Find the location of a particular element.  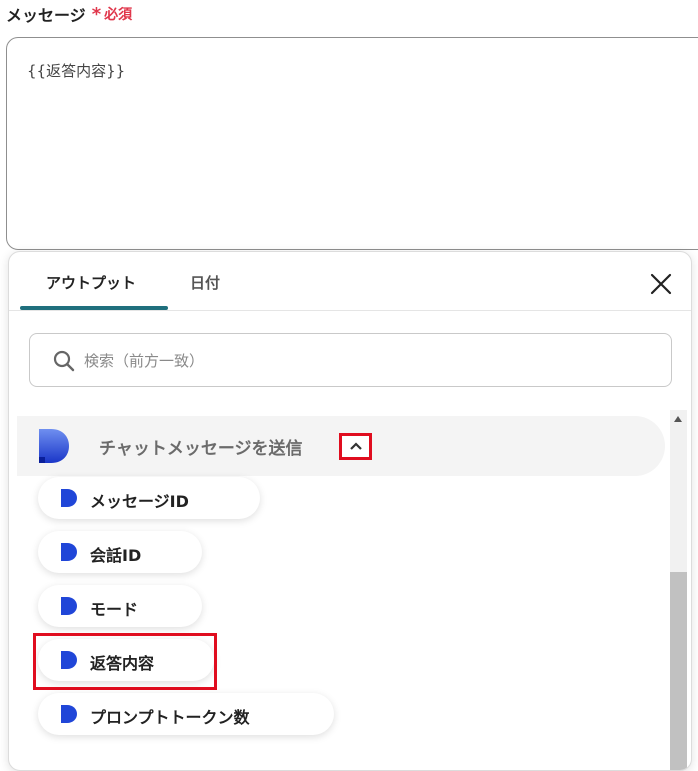

chevron-up-icon is located at coordinates (355, 446).